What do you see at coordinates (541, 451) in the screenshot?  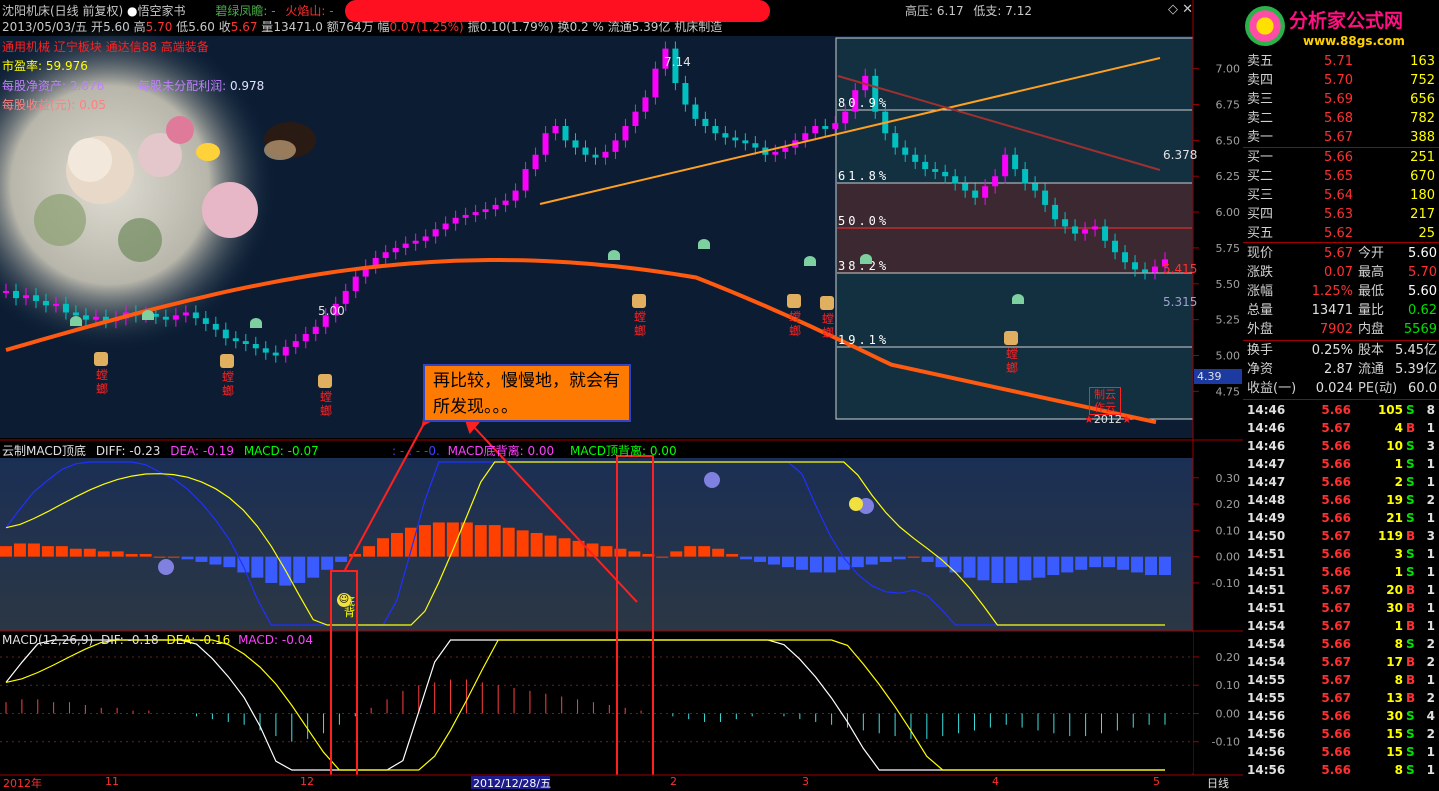 I see `bottom-div-value: 0.00` at bounding box center [541, 451].